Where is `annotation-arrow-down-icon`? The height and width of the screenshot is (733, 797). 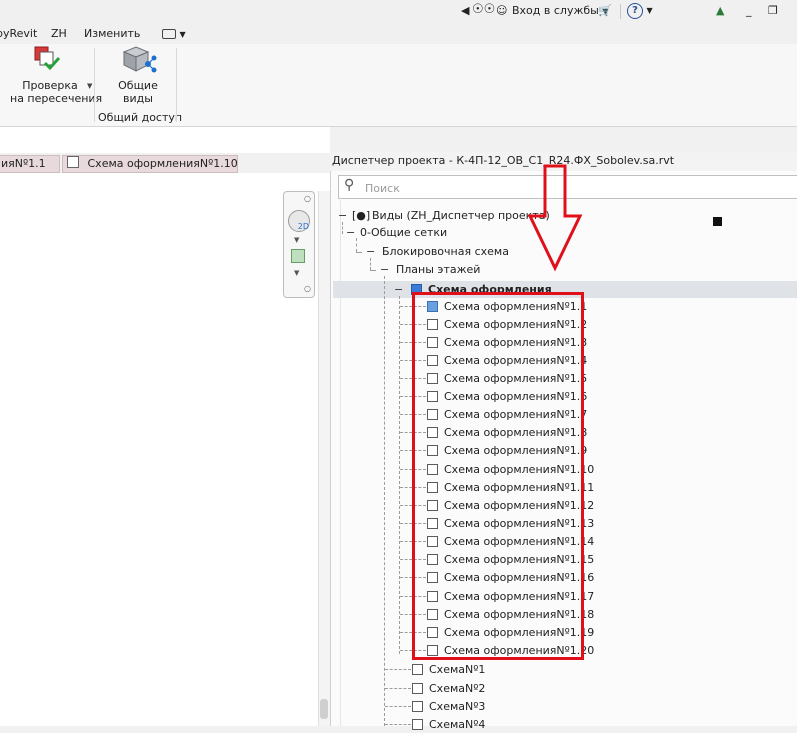 annotation-arrow-down-icon is located at coordinates (555, 218).